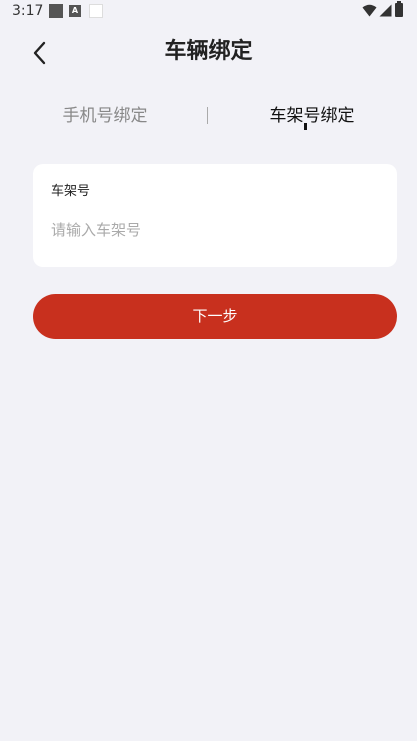  What do you see at coordinates (71, 191) in the screenshot?
I see `frame-number-label: 车架号` at bounding box center [71, 191].